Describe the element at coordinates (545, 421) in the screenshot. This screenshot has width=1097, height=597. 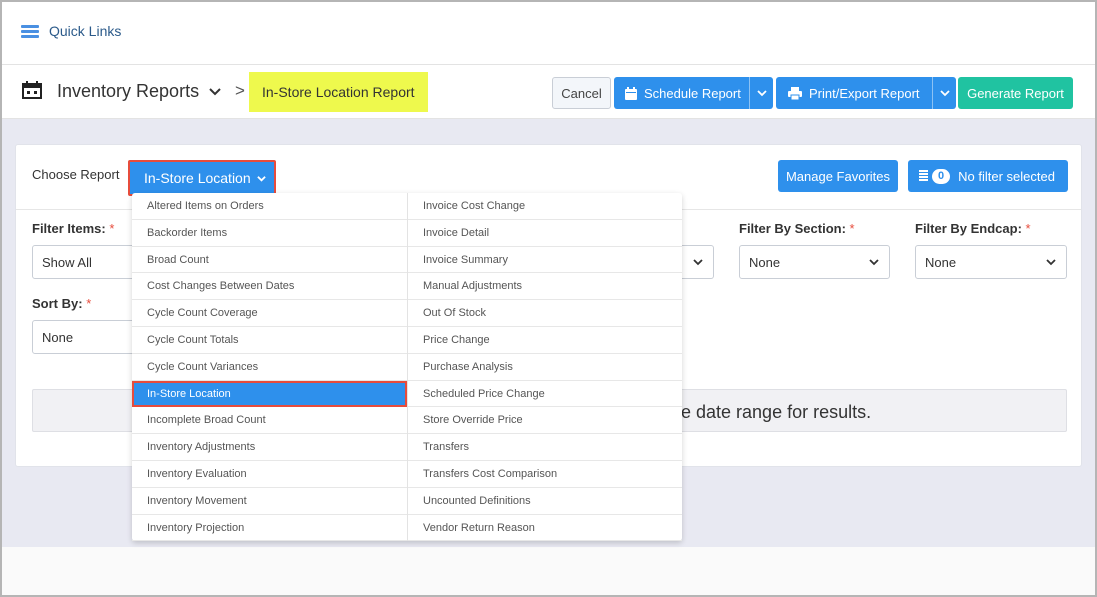
I see `dropdown-item: Store Override Price` at that location.